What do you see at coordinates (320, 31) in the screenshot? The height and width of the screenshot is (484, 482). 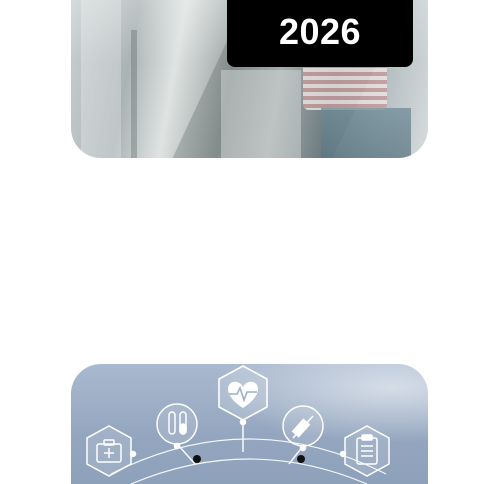 I see `year-label: 2026` at bounding box center [320, 31].